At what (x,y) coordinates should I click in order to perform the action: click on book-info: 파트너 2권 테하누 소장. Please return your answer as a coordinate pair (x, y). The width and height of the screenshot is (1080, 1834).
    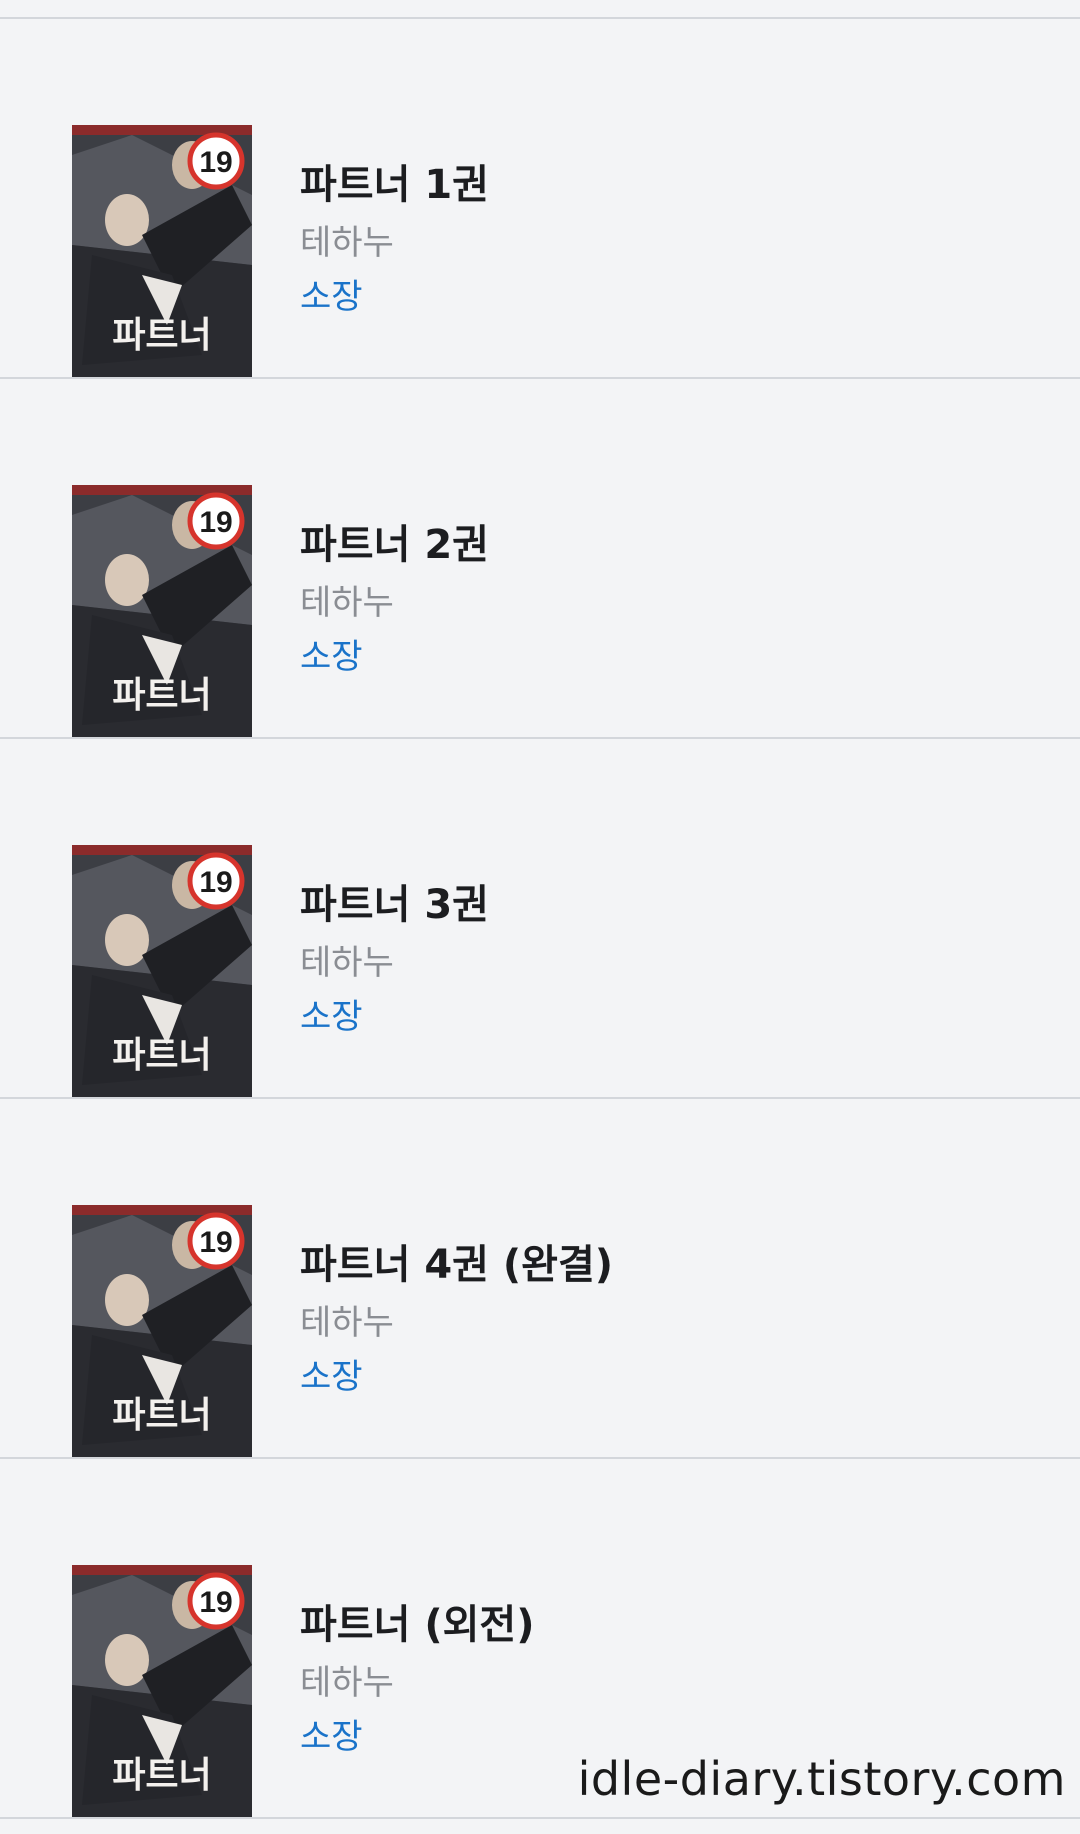
    Looking at the image, I should click on (394, 599).